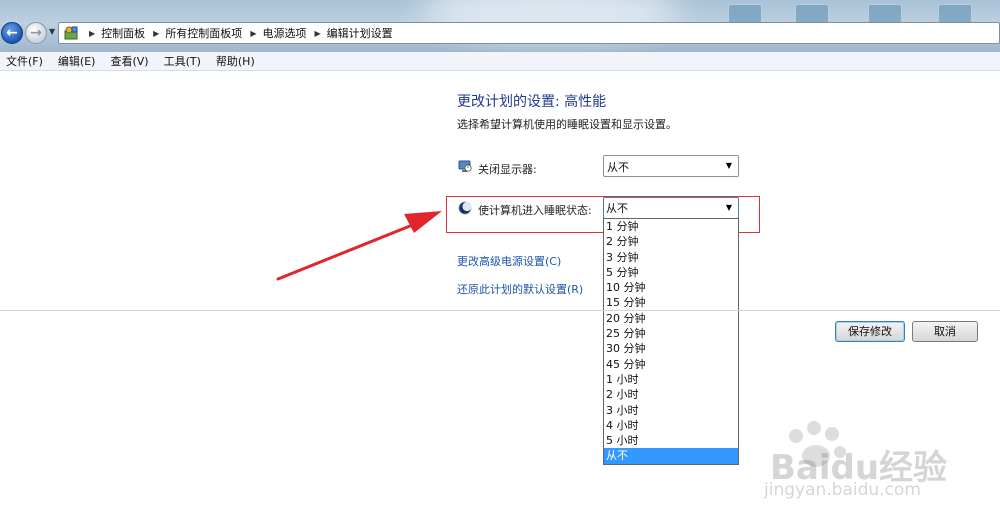 The width and height of the screenshot is (1000, 522). What do you see at coordinates (203, 33) in the screenshot?
I see `breadcrumb-item: 所有控制面板项` at bounding box center [203, 33].